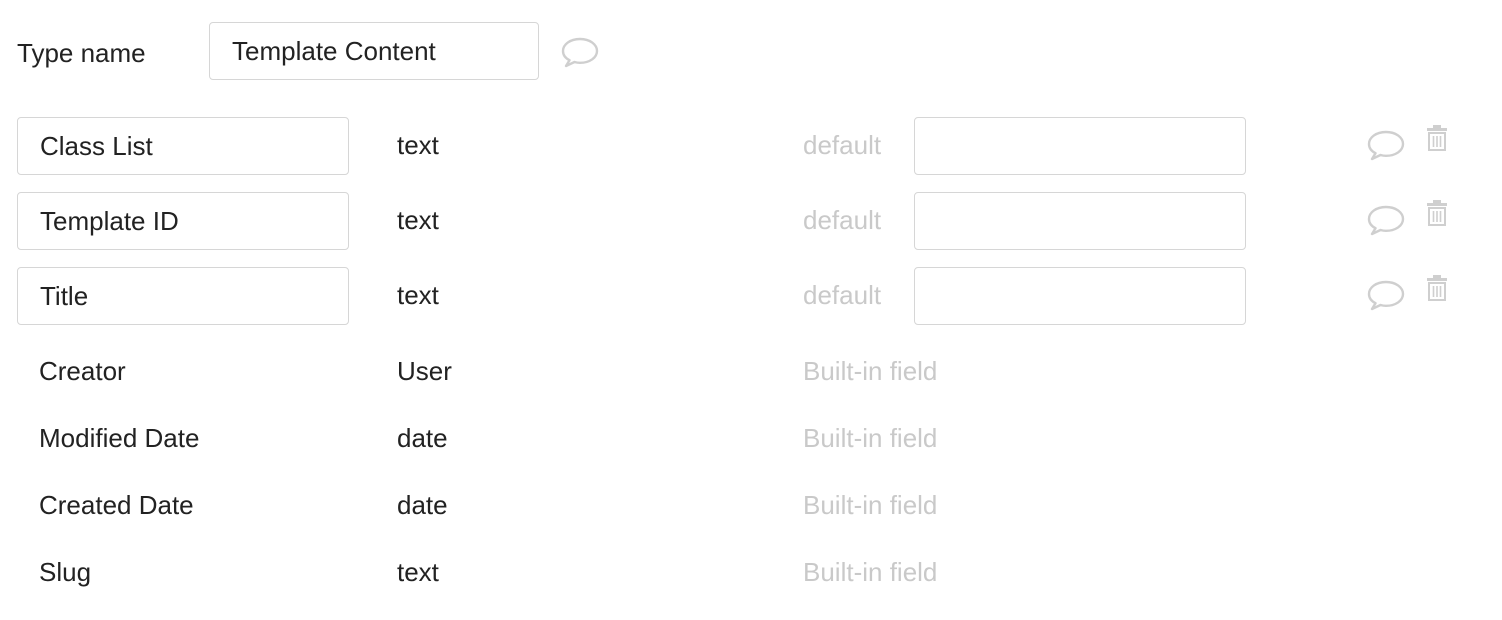 This screenshot has width=1502, height=620. I want to click on builtin-field-row: Created Date date Built-in field, so click(751, 507).